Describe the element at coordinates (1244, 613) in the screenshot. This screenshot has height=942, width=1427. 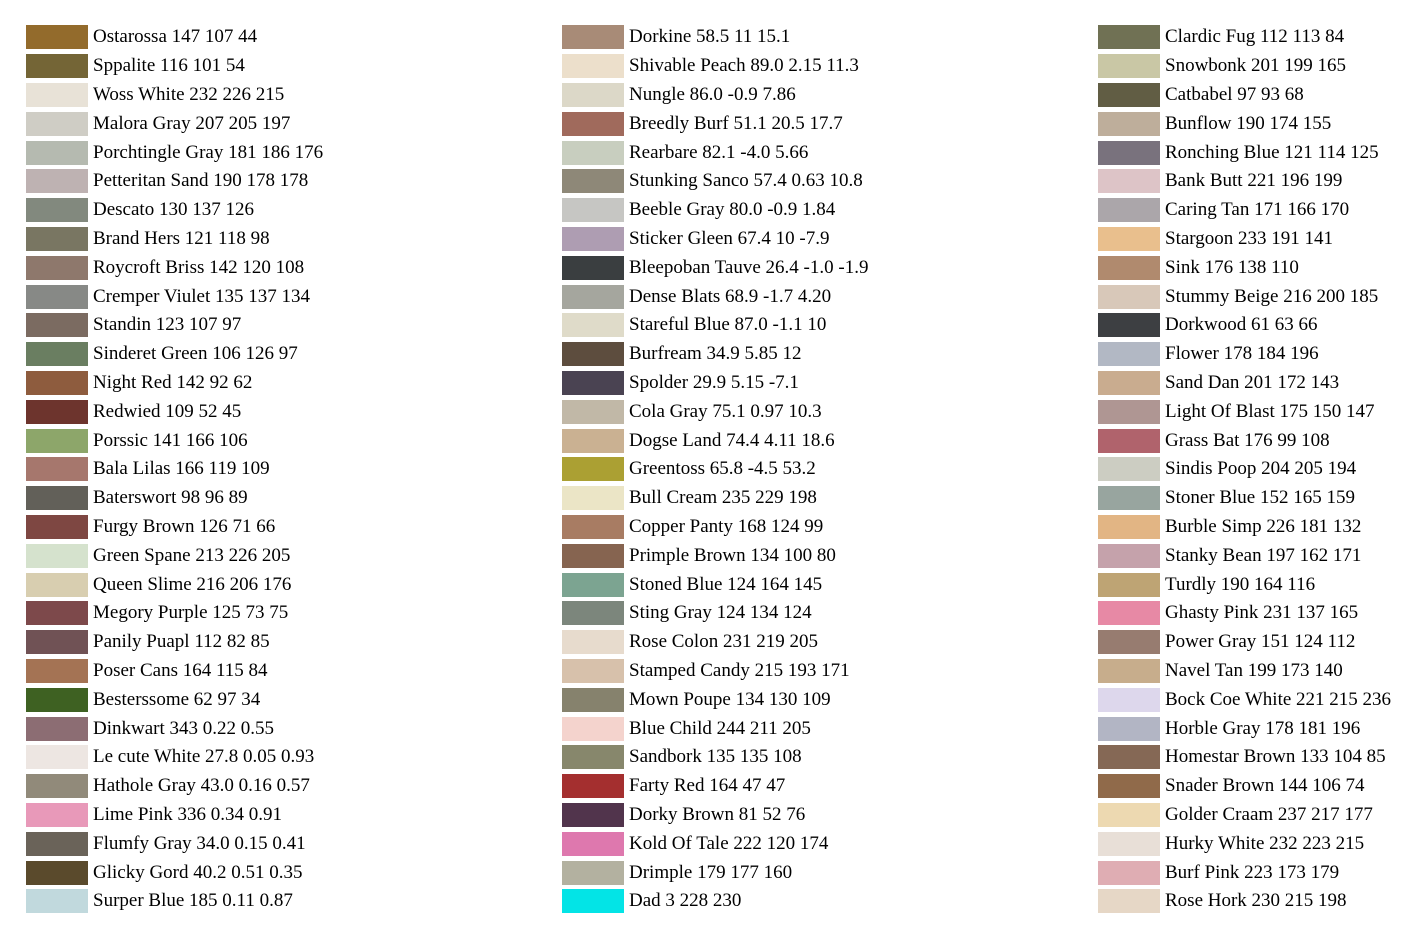
I see `color-swatch-row: Ghasty Pink 231 137 165` at that location.